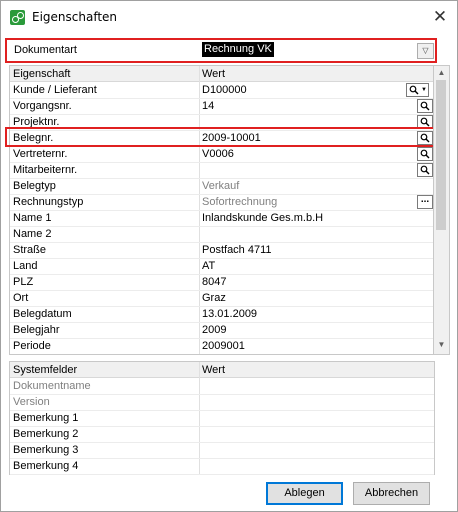  I want to click on property-label: Belegnr., so click(33, 138).